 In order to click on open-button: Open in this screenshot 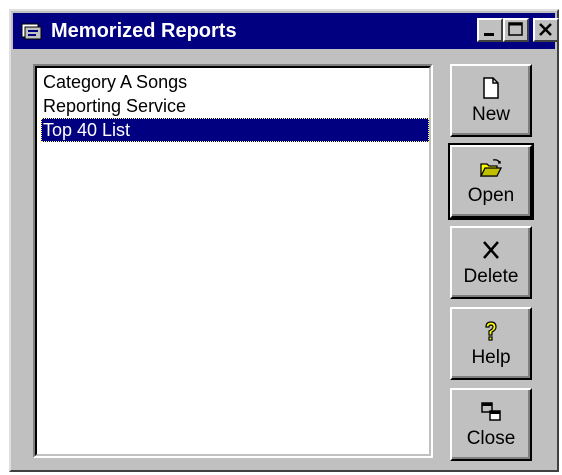, I will do `click(491, 181)`.